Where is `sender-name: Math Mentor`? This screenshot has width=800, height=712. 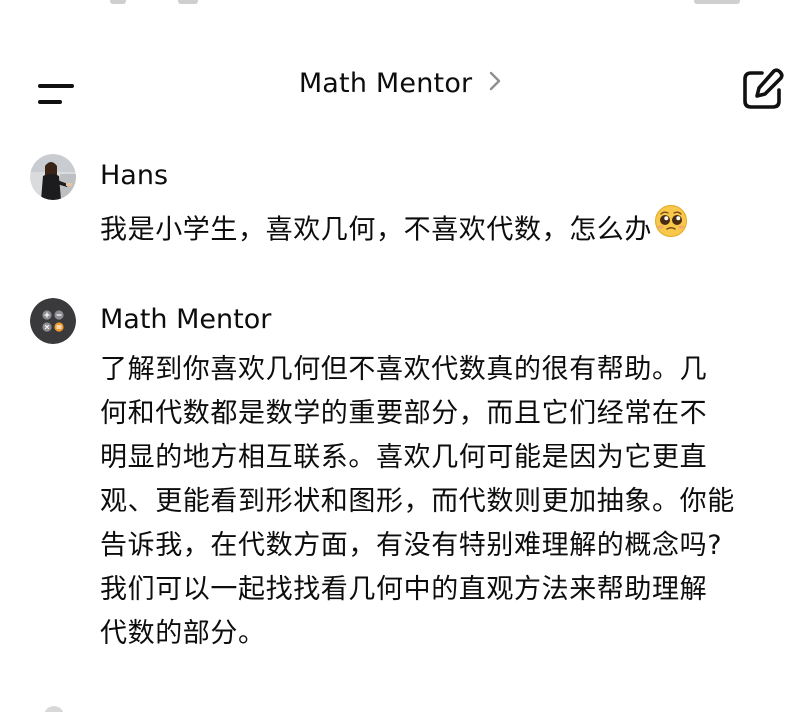
sender-name: Math Mentor is located at coordinates (186, 319).